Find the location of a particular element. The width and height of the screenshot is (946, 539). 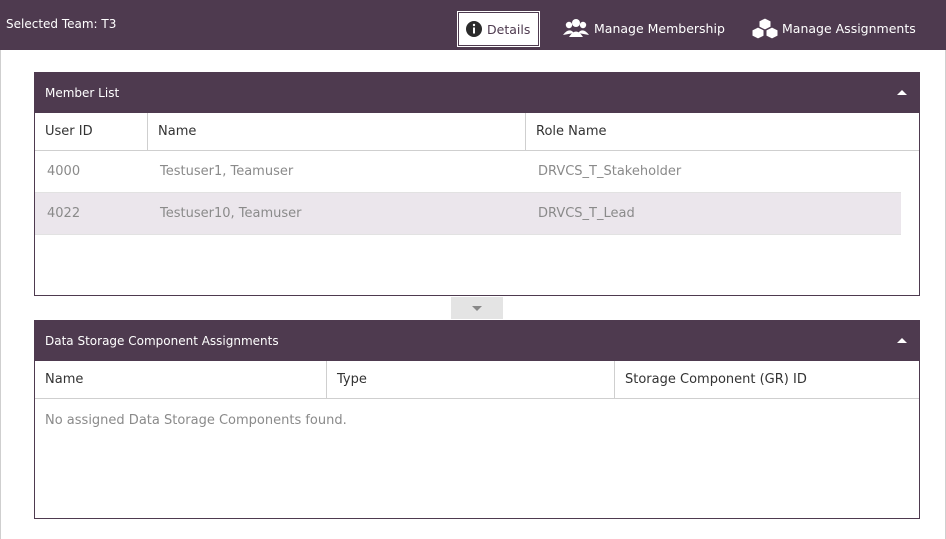

tab-manage-assignments: Manage Assignments is located at coordinates (833, 28).